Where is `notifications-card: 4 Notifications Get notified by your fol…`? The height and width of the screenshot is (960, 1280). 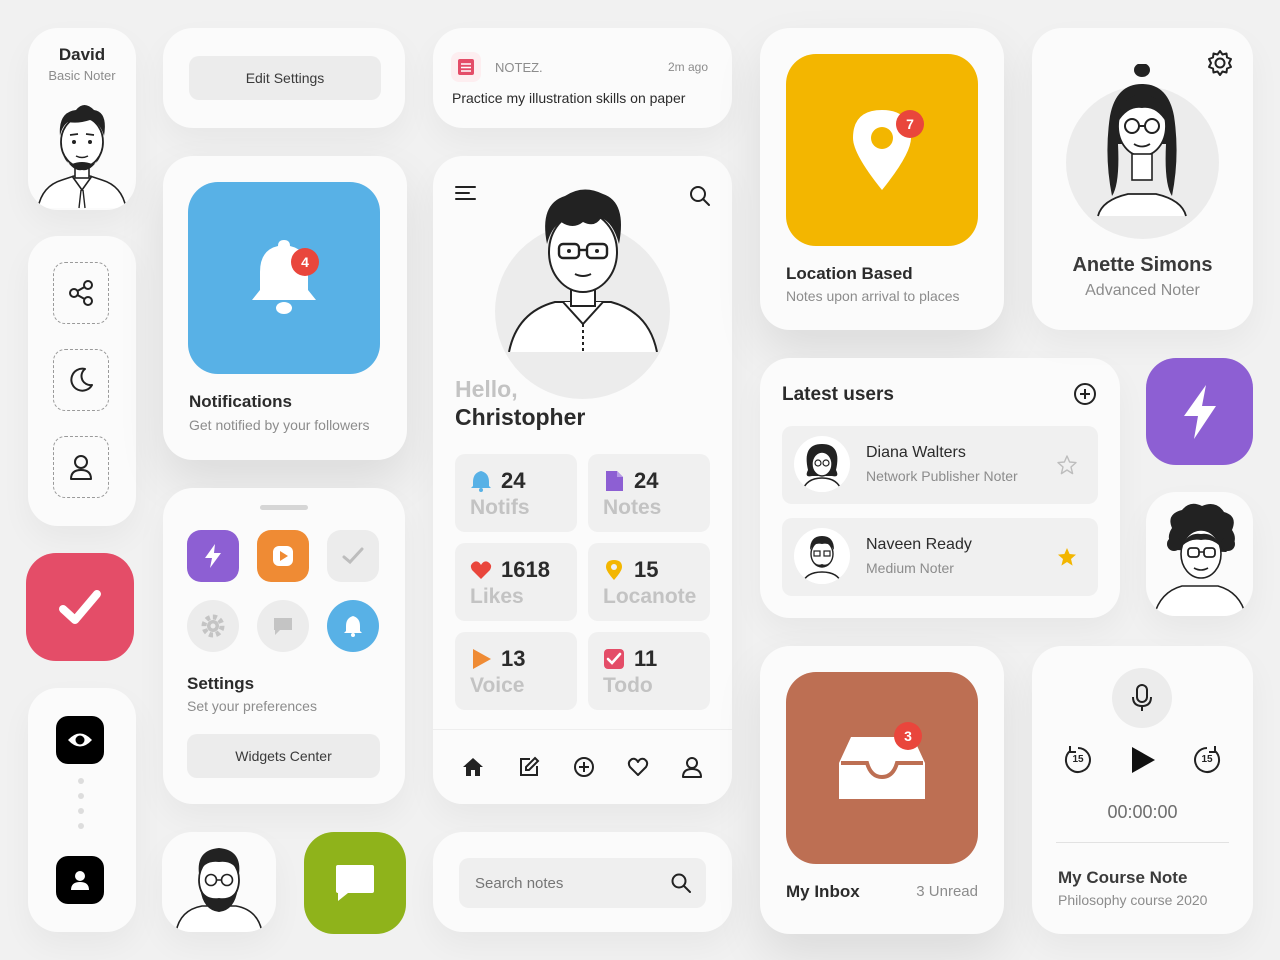
notifications-card: 4 Notifications Get notified by your fol… is located at coordinates (285, 308).